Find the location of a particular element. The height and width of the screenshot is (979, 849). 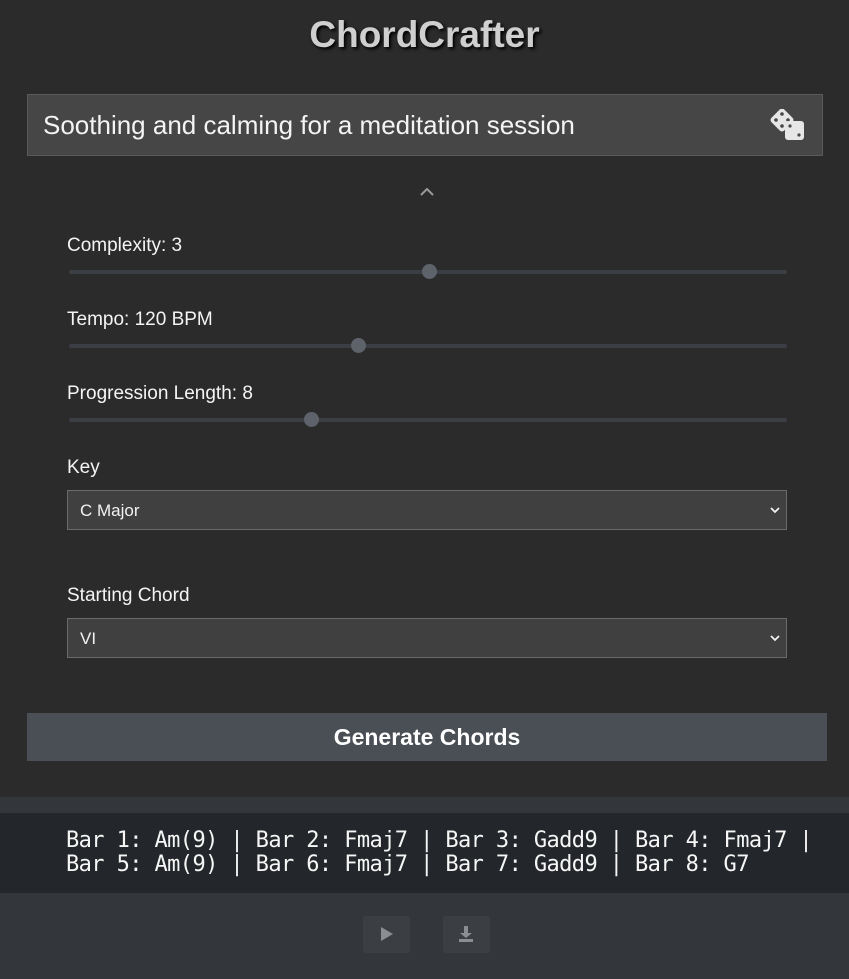

complexity-label: Complexity: 3 is located at coordinates (125, 245).